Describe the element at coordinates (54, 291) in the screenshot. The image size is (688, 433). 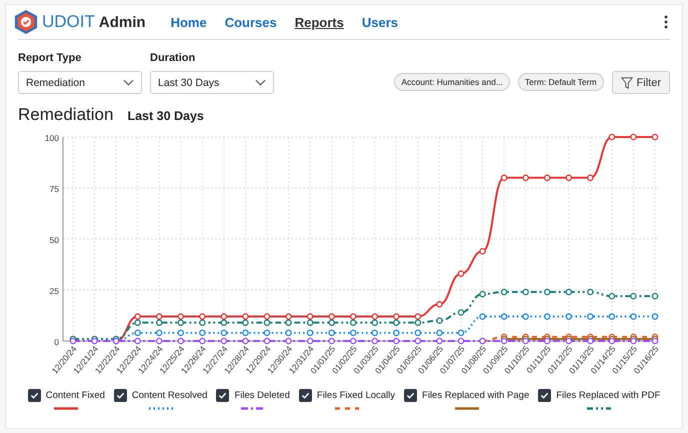
I see `y-tick-label: 25` at that location.